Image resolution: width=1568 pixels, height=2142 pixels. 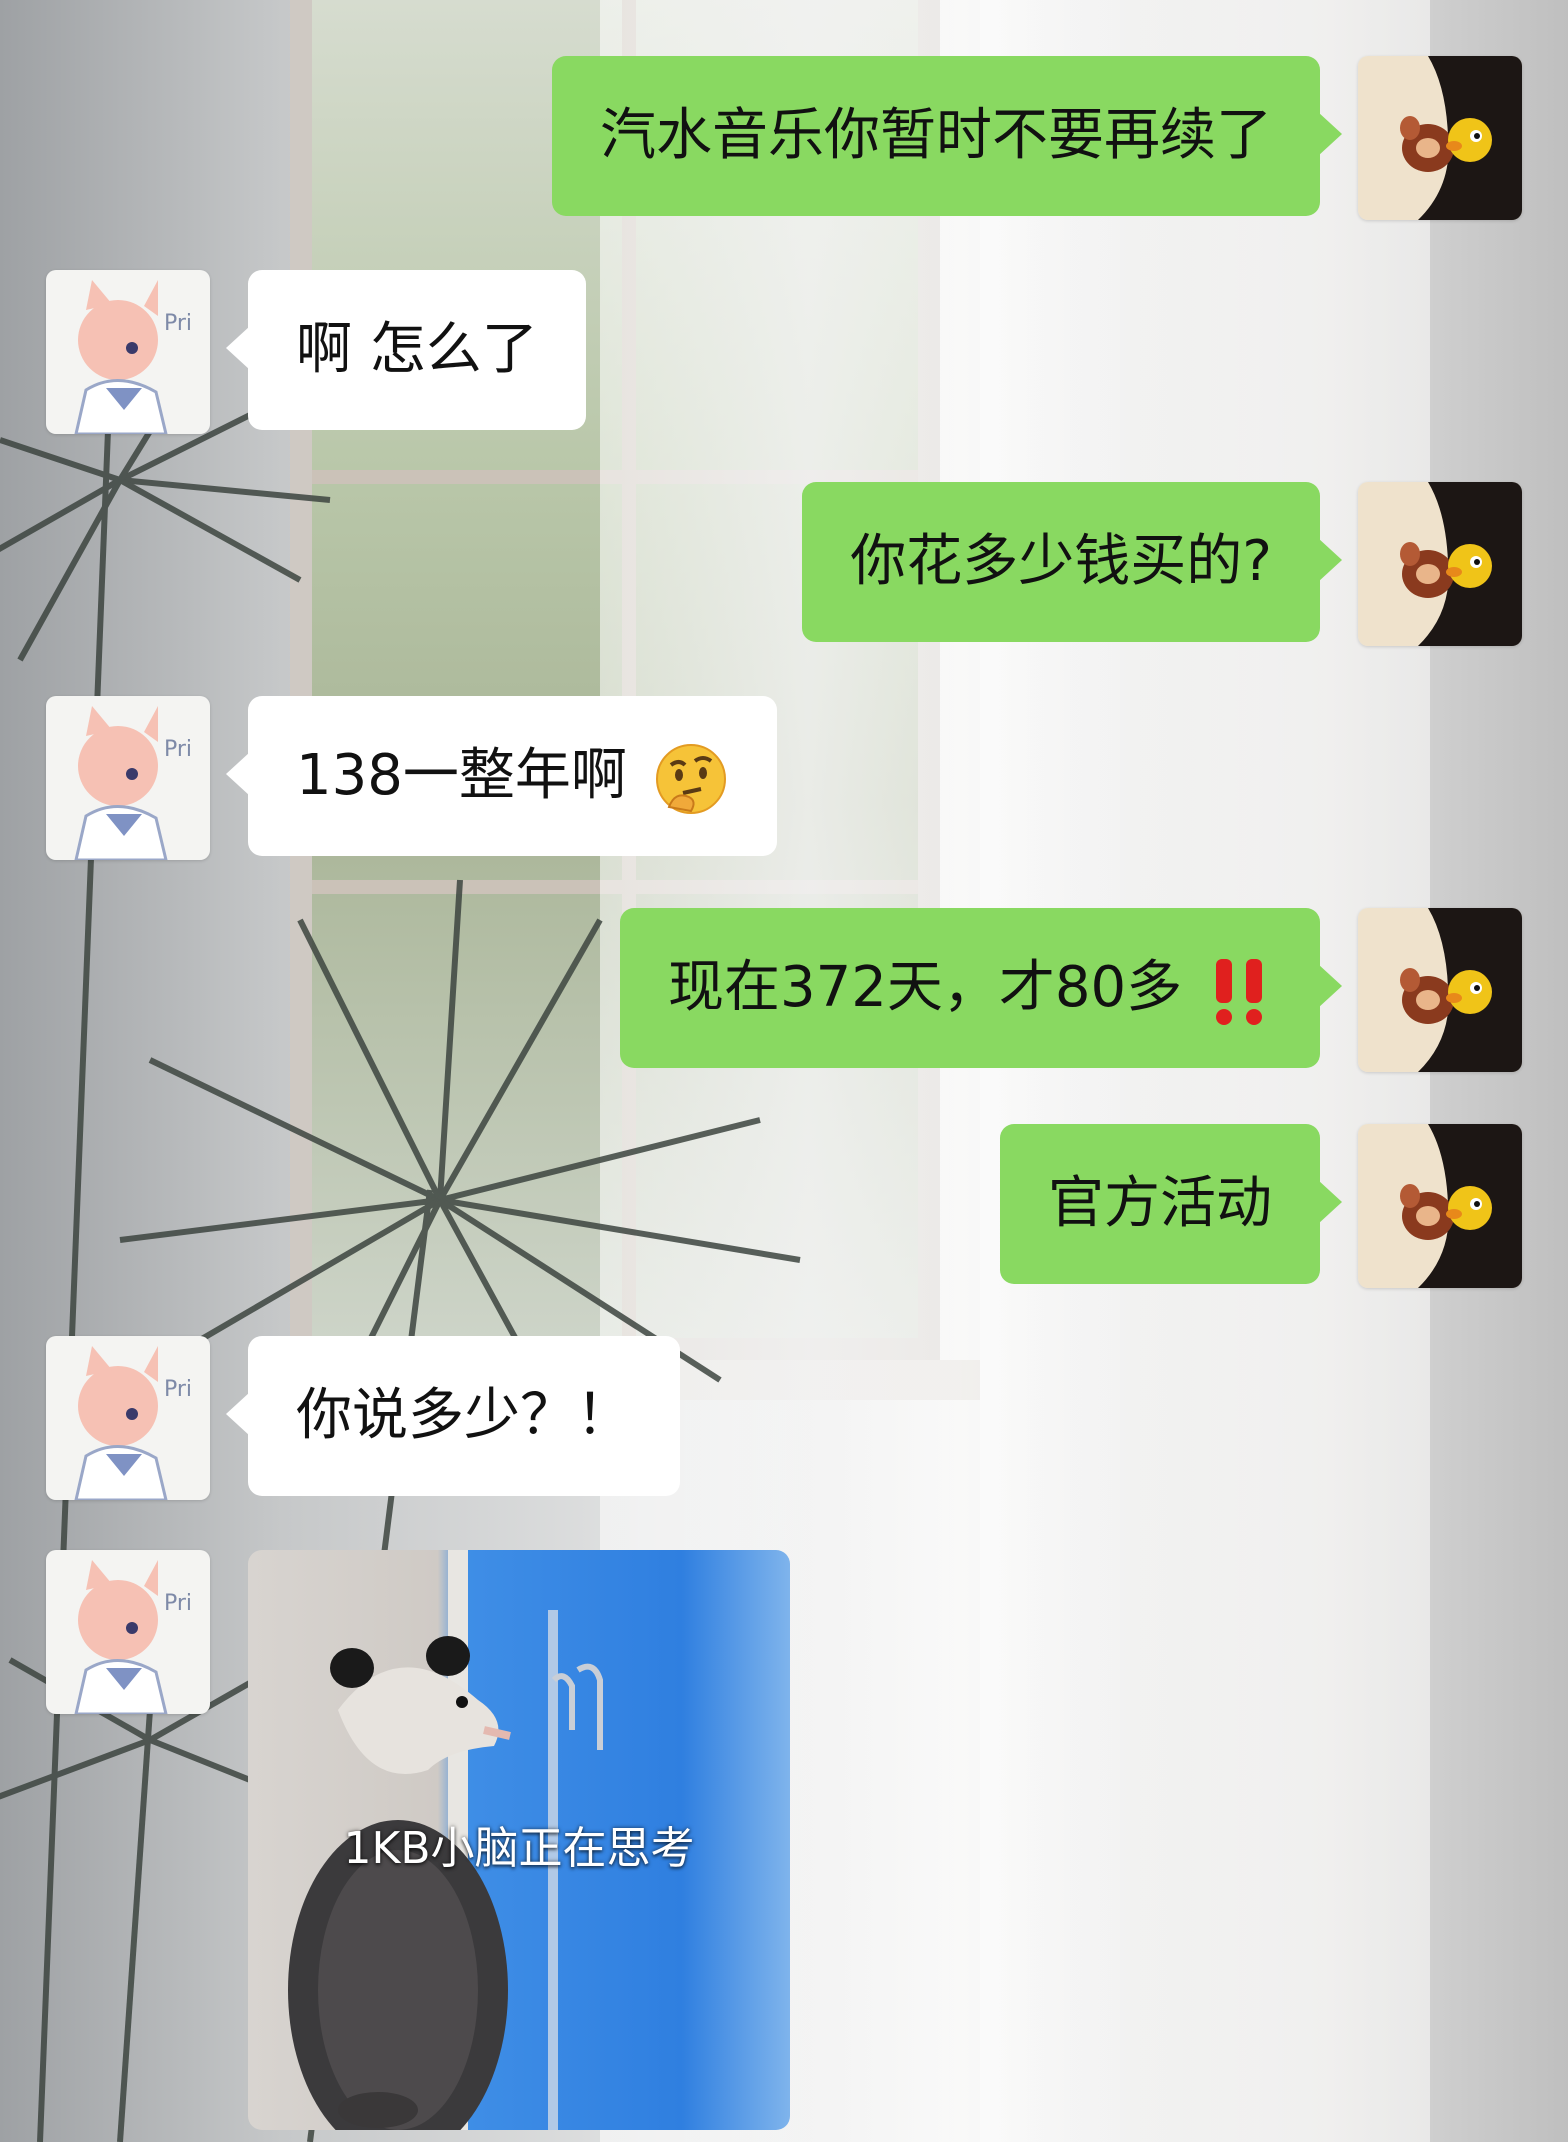 What do you see at coordinates (417, 349) in the screenshot?
I see `message-text: 啊 怎么了` at bounding box center [417, 349].